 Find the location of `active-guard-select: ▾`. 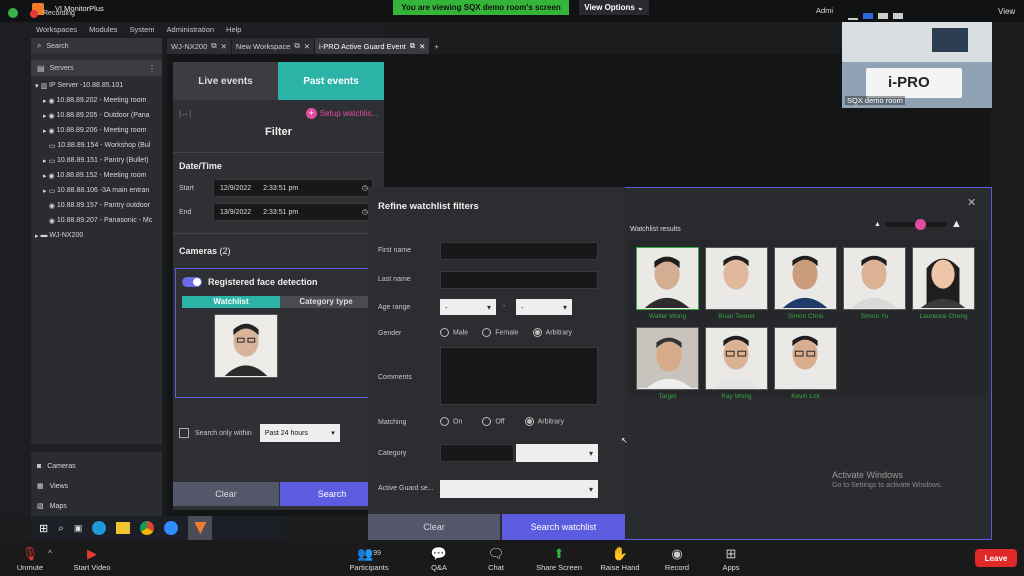

active-guard-select: ▾ is located at coordinates (519, 489).